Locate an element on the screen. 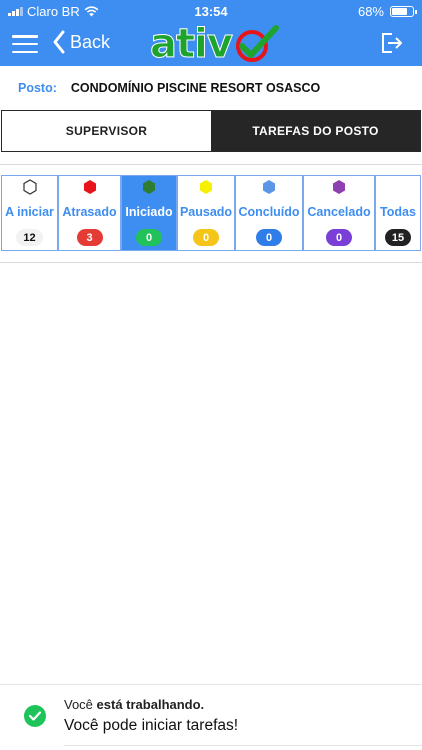  filter-cancelado: Cancelado 0 is located at coordinates (339, 213).